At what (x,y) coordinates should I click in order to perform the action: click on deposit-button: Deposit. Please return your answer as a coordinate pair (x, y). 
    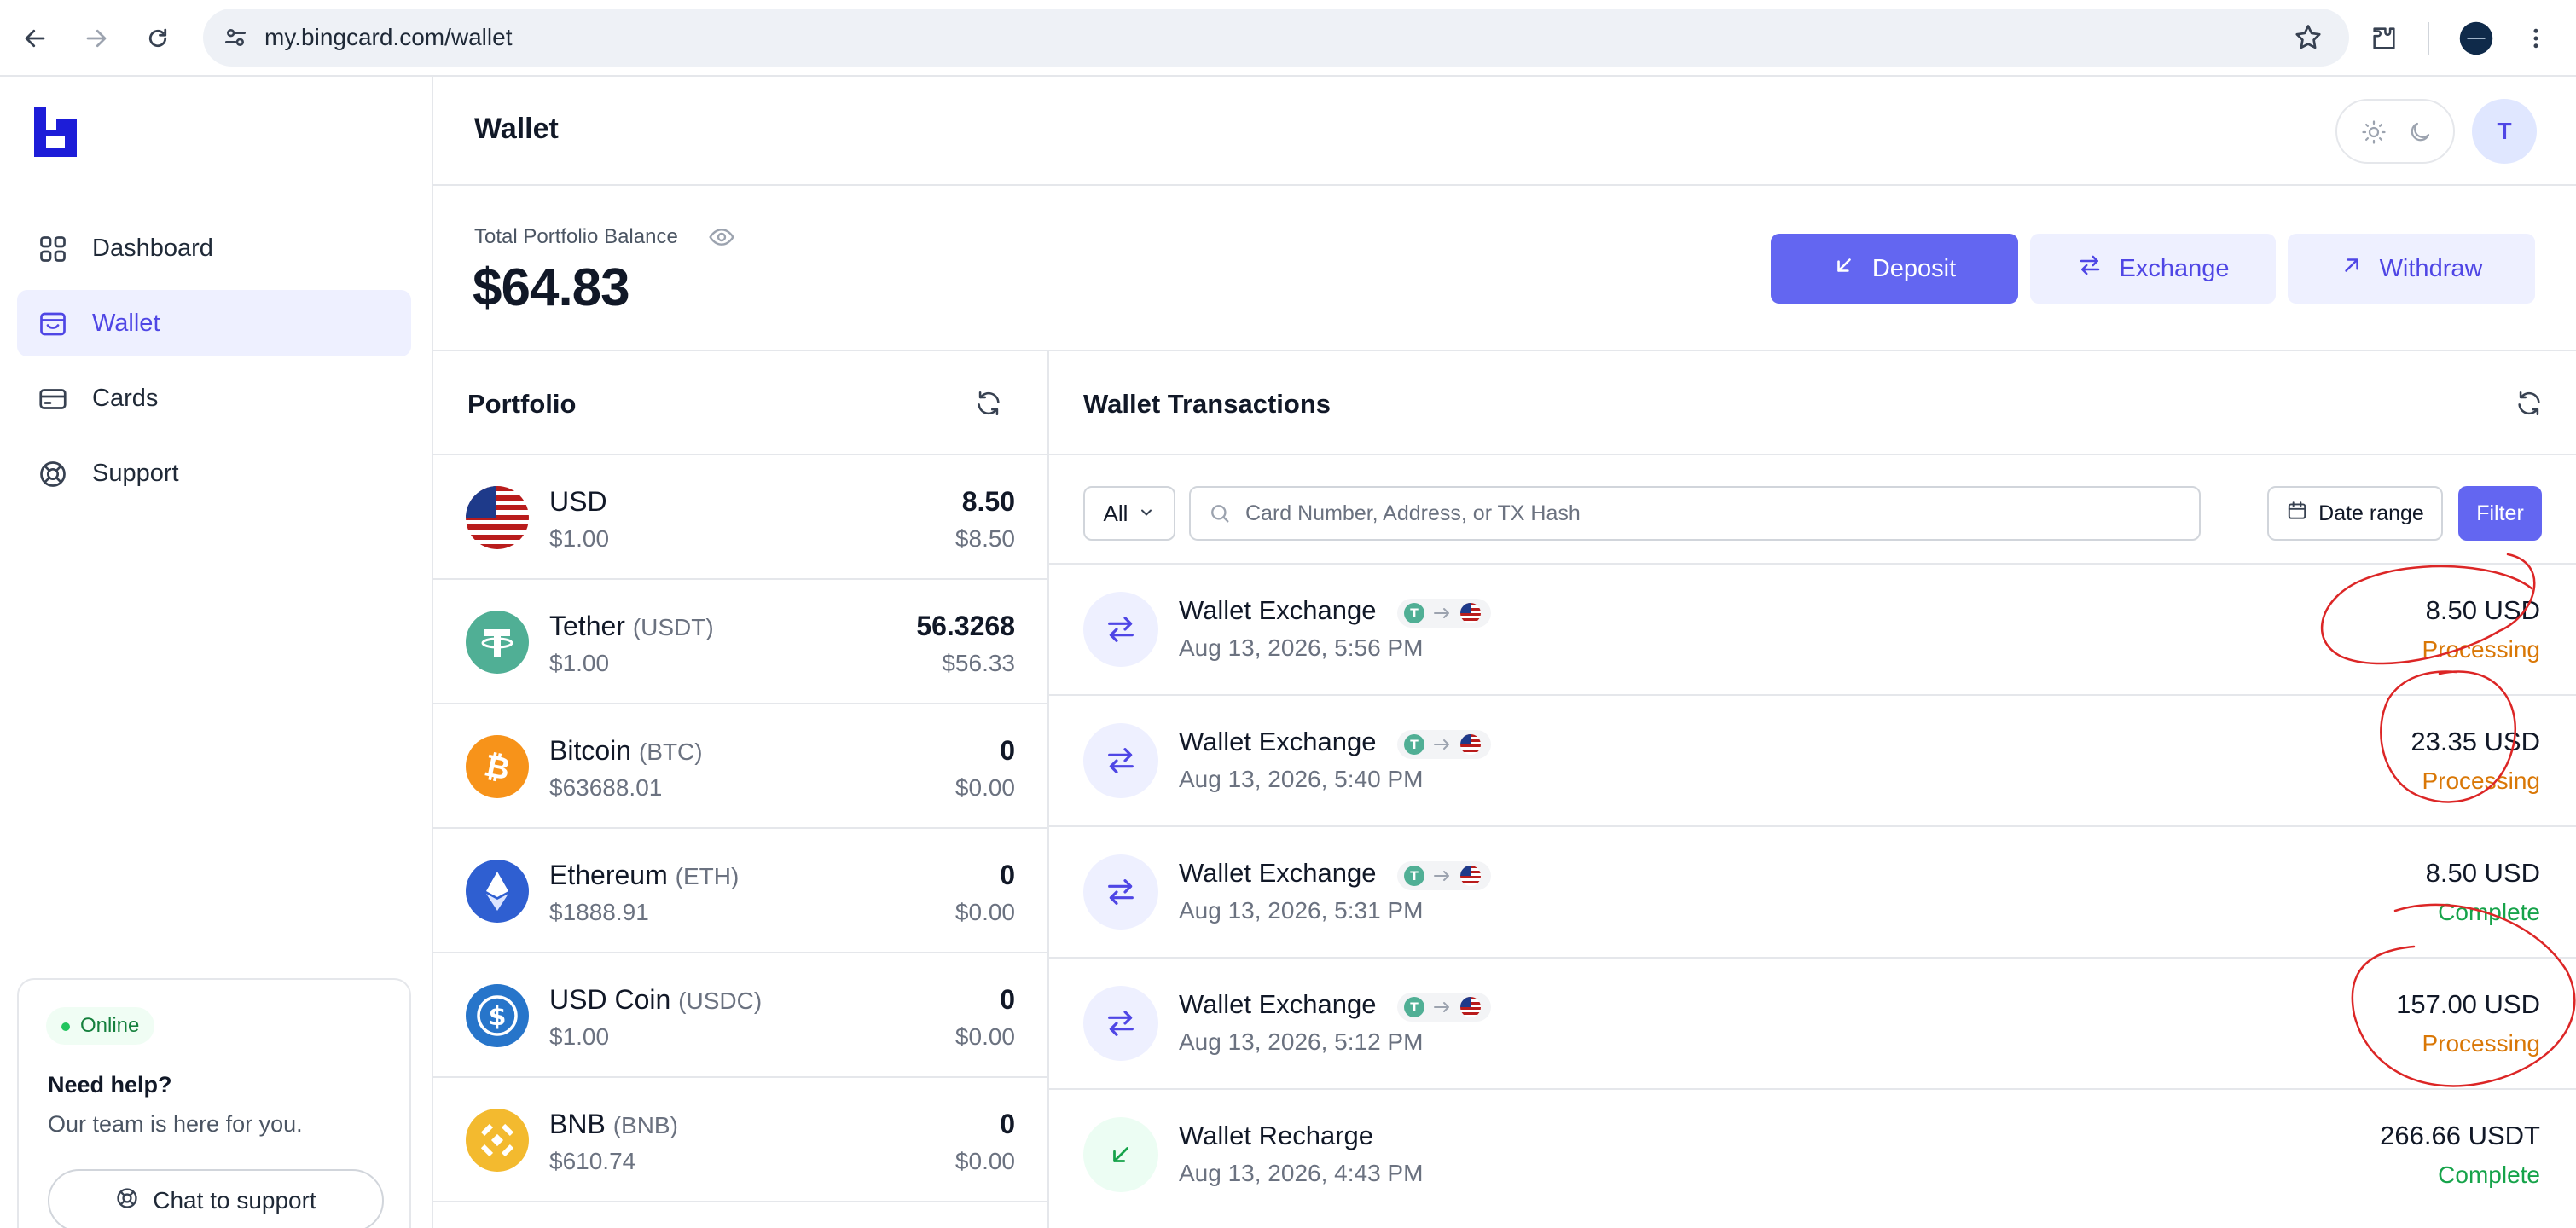
    Looking at the image, I should click on (1894, 269).